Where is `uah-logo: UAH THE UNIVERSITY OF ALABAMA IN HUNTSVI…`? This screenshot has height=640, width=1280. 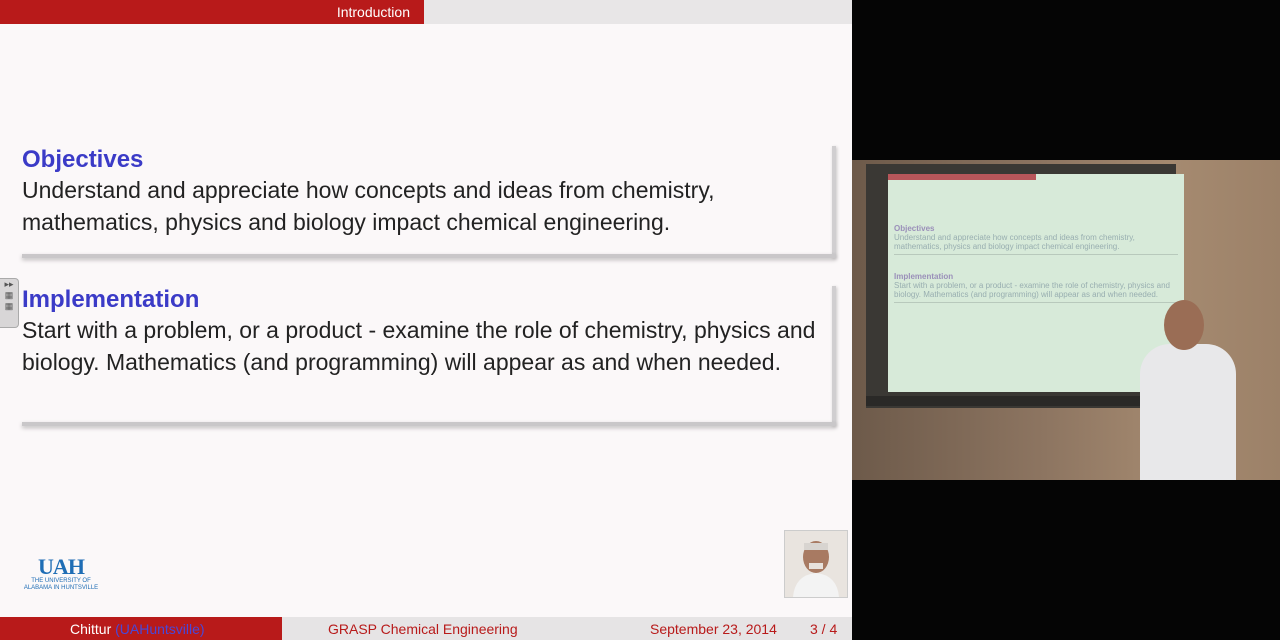 uah-logo: UAH THE UNIVERSITY OF ALABAMA IN HUNTSVI… is located at coordinates (61, 574).